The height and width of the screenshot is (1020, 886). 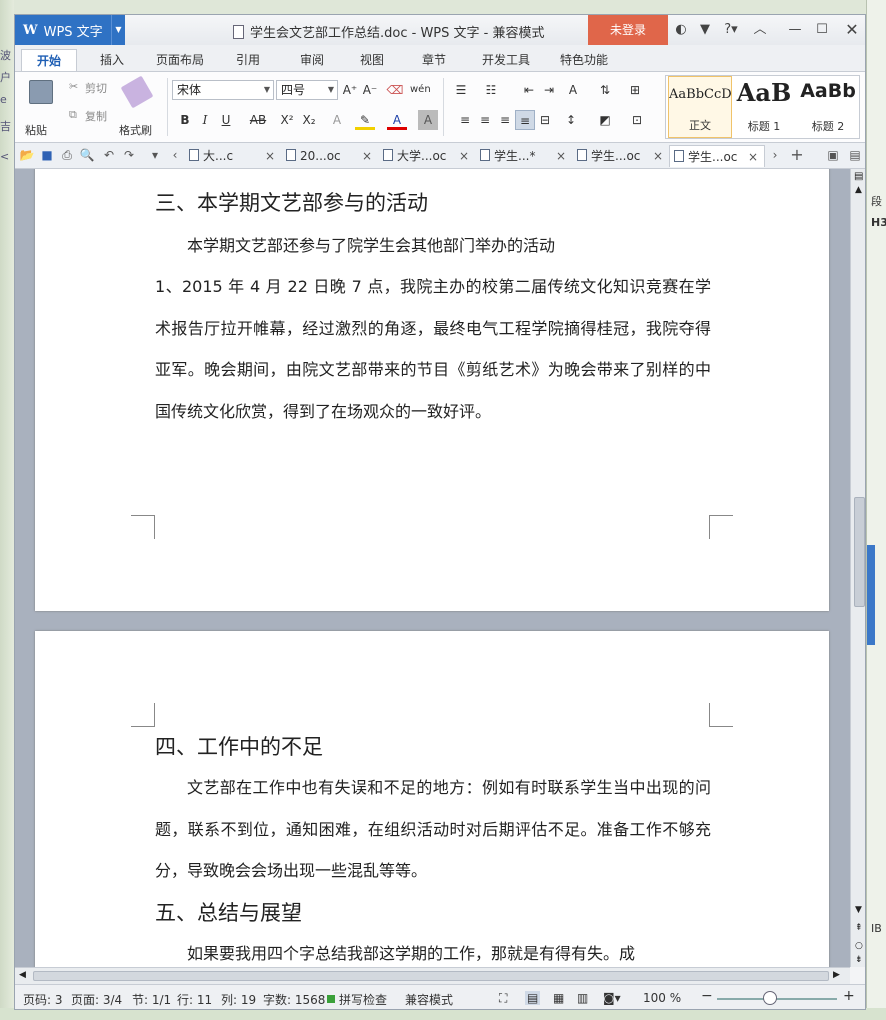 What do you see at coordinates (612, 998) in the screenshot?
I see `reading-mode-icon: ◙▾` at bounding box center [612, 998].